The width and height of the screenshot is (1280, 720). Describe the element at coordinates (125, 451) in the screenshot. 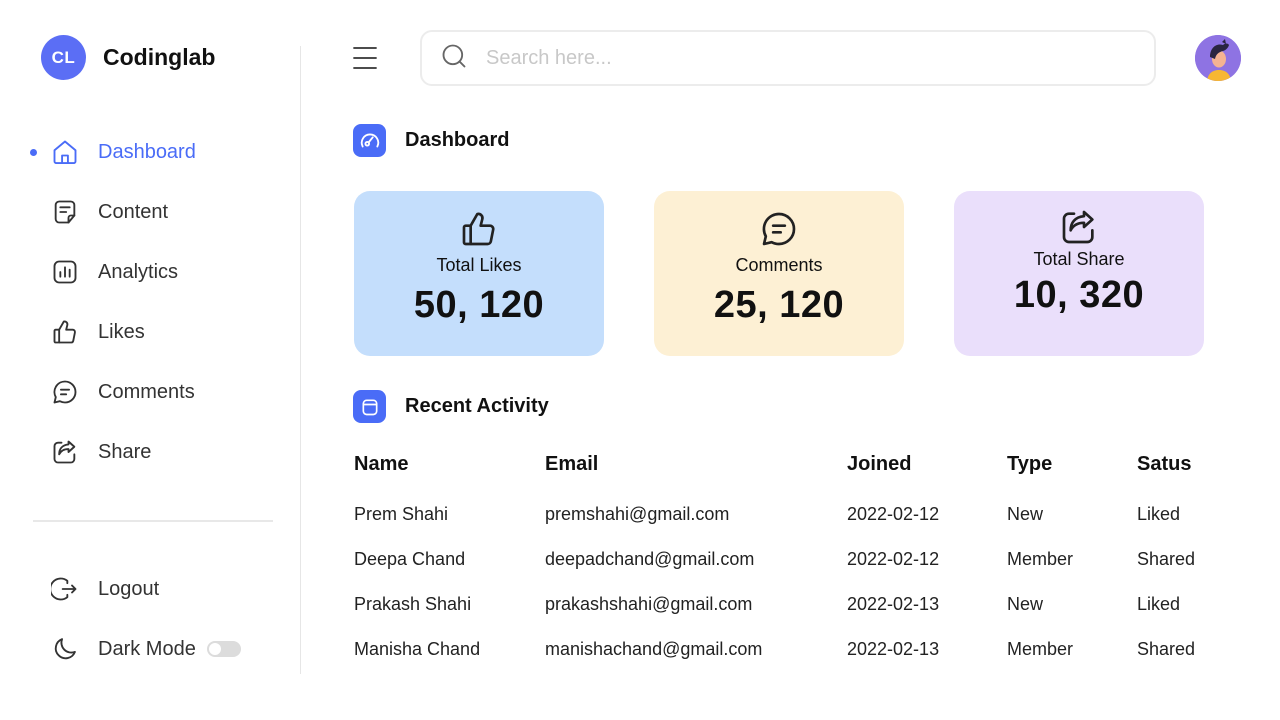

I see `sidebar-item-label: Share` at that location.